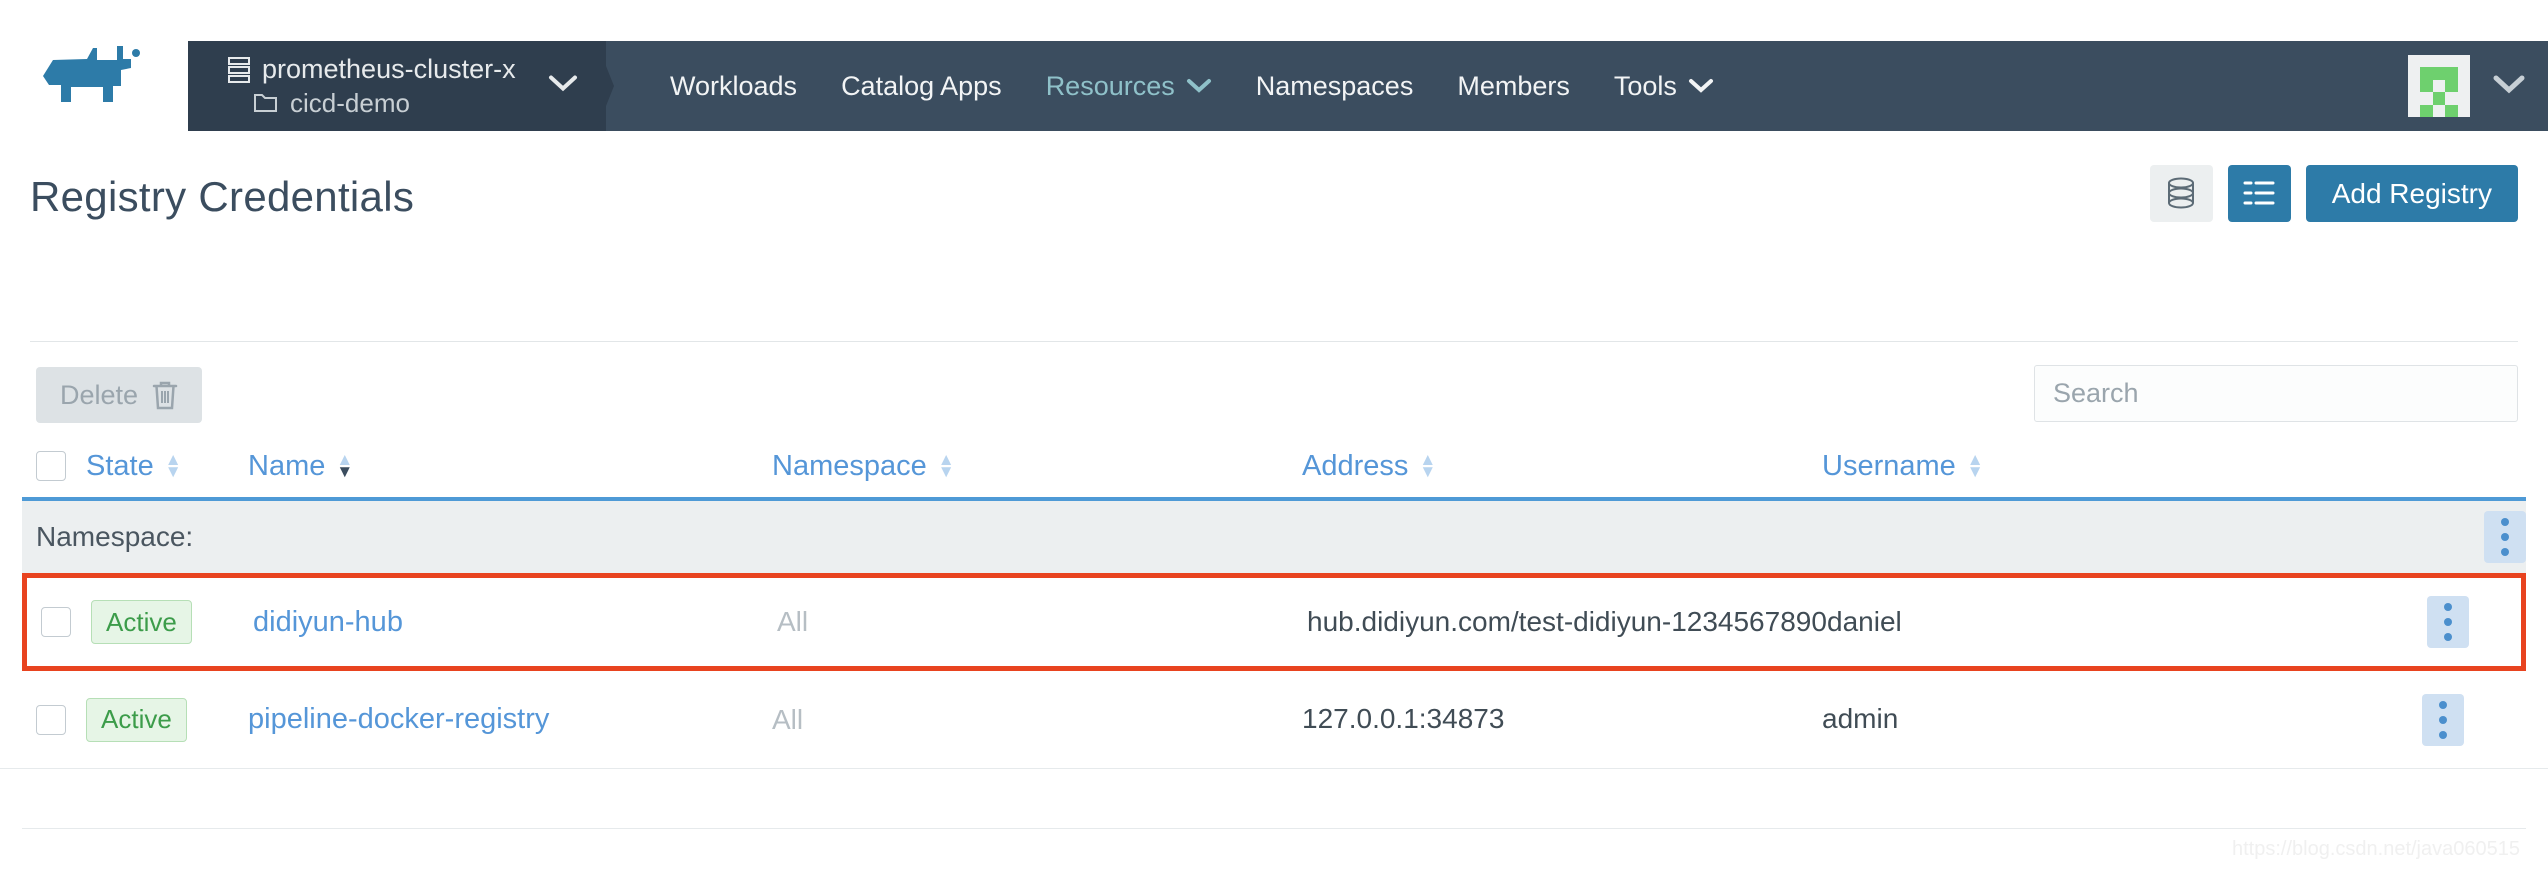 This screenshot has height=870, width=2548. I want to click on select-all-checkbox, so click(51, 466).